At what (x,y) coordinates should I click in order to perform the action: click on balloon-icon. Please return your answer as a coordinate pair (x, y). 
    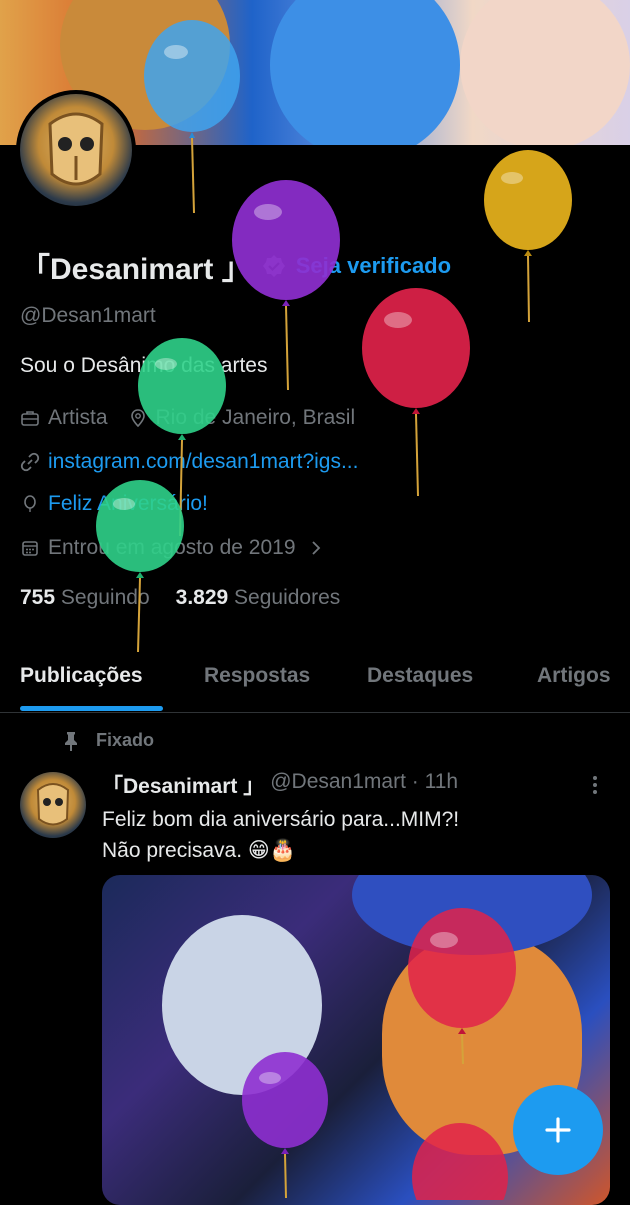
    Looking at the image, I should click on (30, 503).